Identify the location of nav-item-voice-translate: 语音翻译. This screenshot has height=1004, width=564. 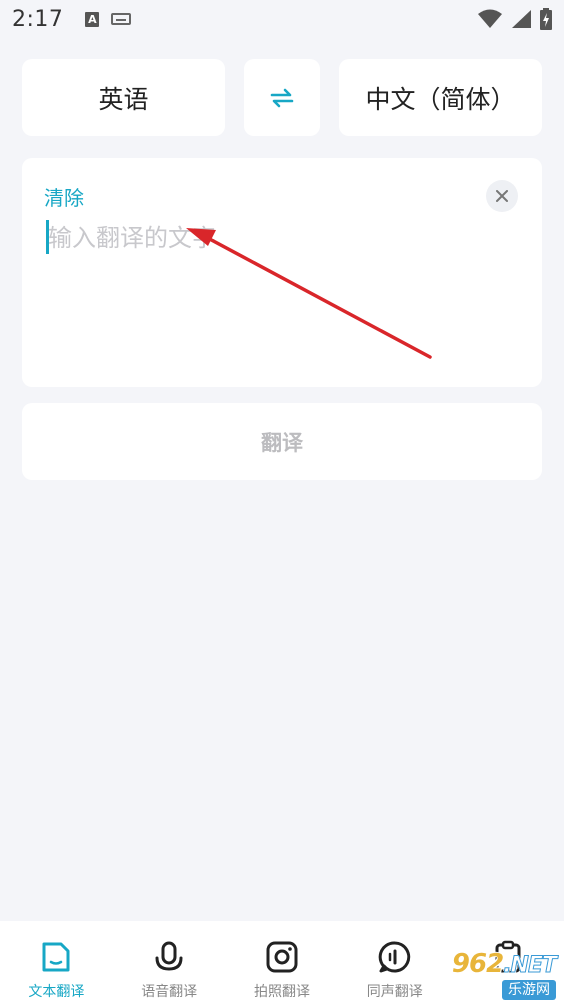
(169, 962).